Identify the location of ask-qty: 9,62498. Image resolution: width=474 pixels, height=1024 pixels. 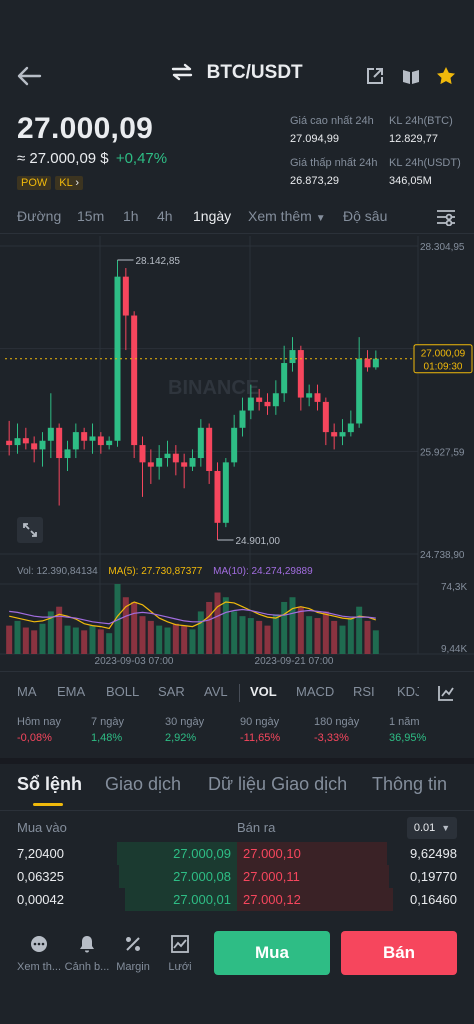
(433, 853).